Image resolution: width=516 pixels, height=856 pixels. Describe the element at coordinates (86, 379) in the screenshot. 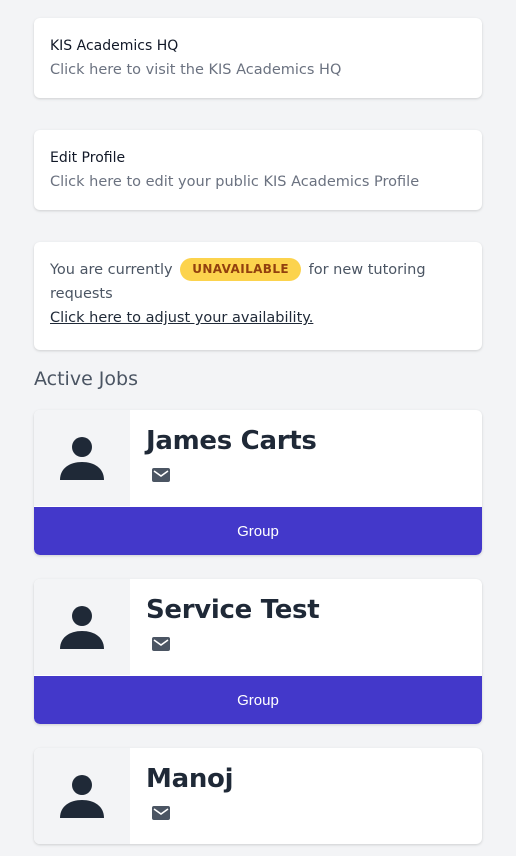

I see `active-jobs-heading: Active Jobs` at that location.